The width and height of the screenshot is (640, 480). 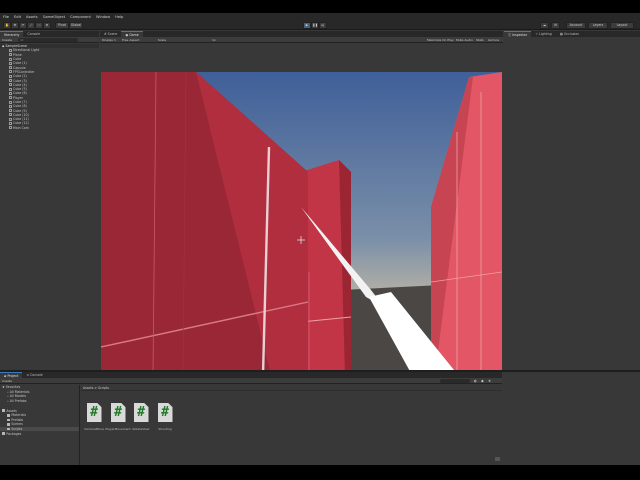 What do you see at coordinates (103, 17) in the screenshot?
I see `menu-window: Window` at bounding box center [103, 17].